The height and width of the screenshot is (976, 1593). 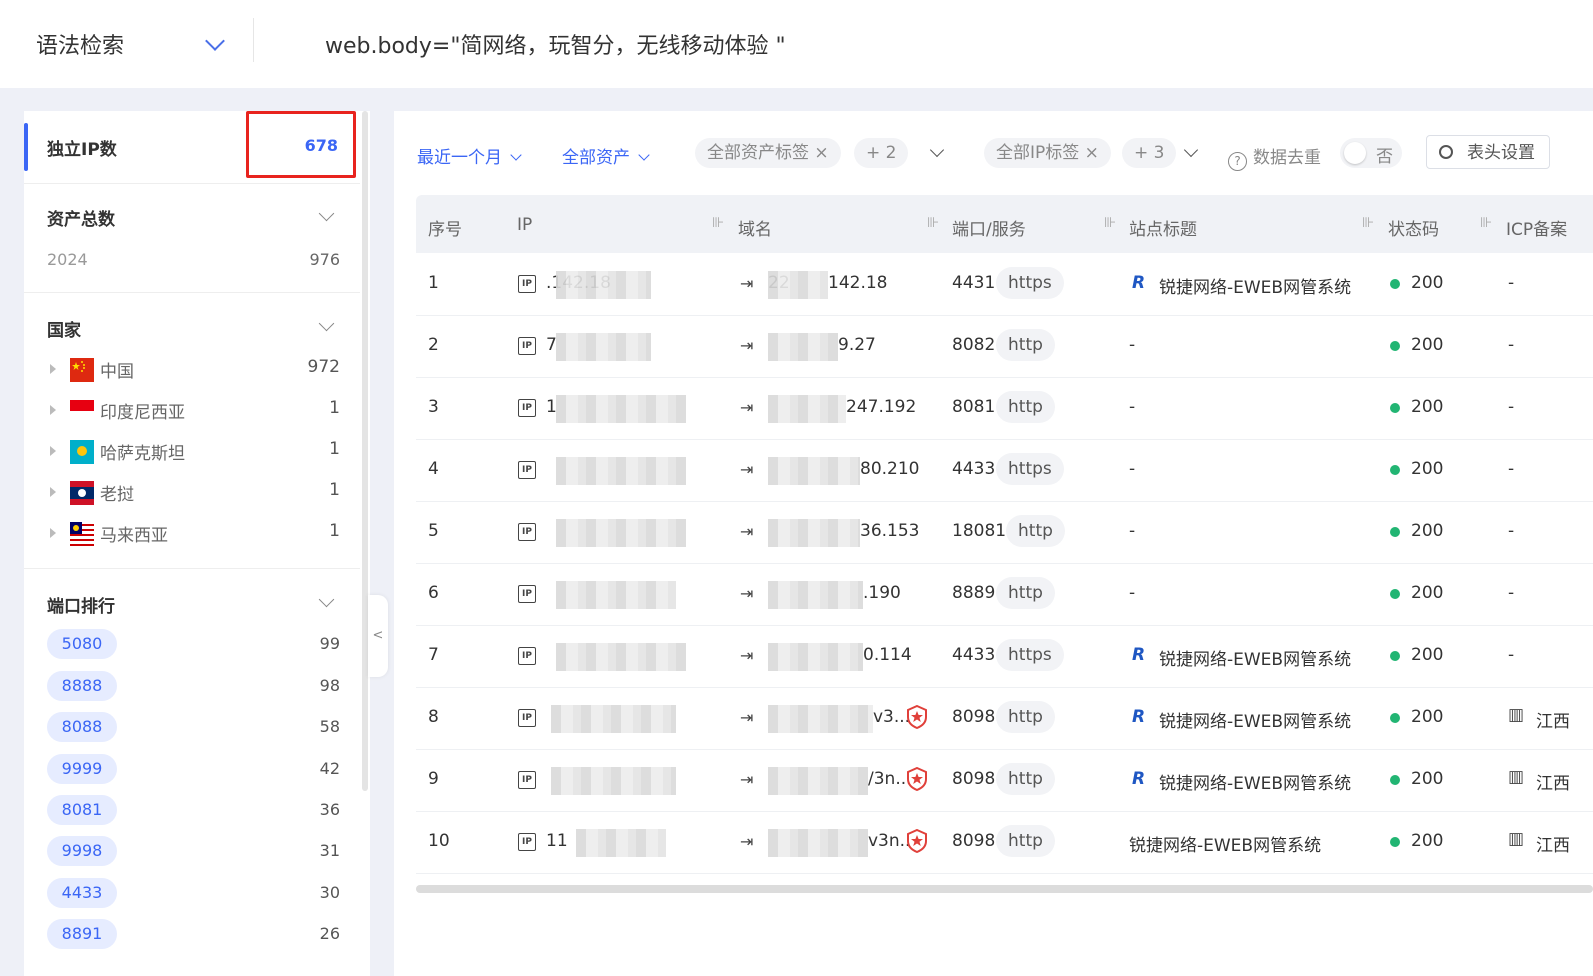 I want to click on port-item: 8891 26, so click(x=193, y=934).